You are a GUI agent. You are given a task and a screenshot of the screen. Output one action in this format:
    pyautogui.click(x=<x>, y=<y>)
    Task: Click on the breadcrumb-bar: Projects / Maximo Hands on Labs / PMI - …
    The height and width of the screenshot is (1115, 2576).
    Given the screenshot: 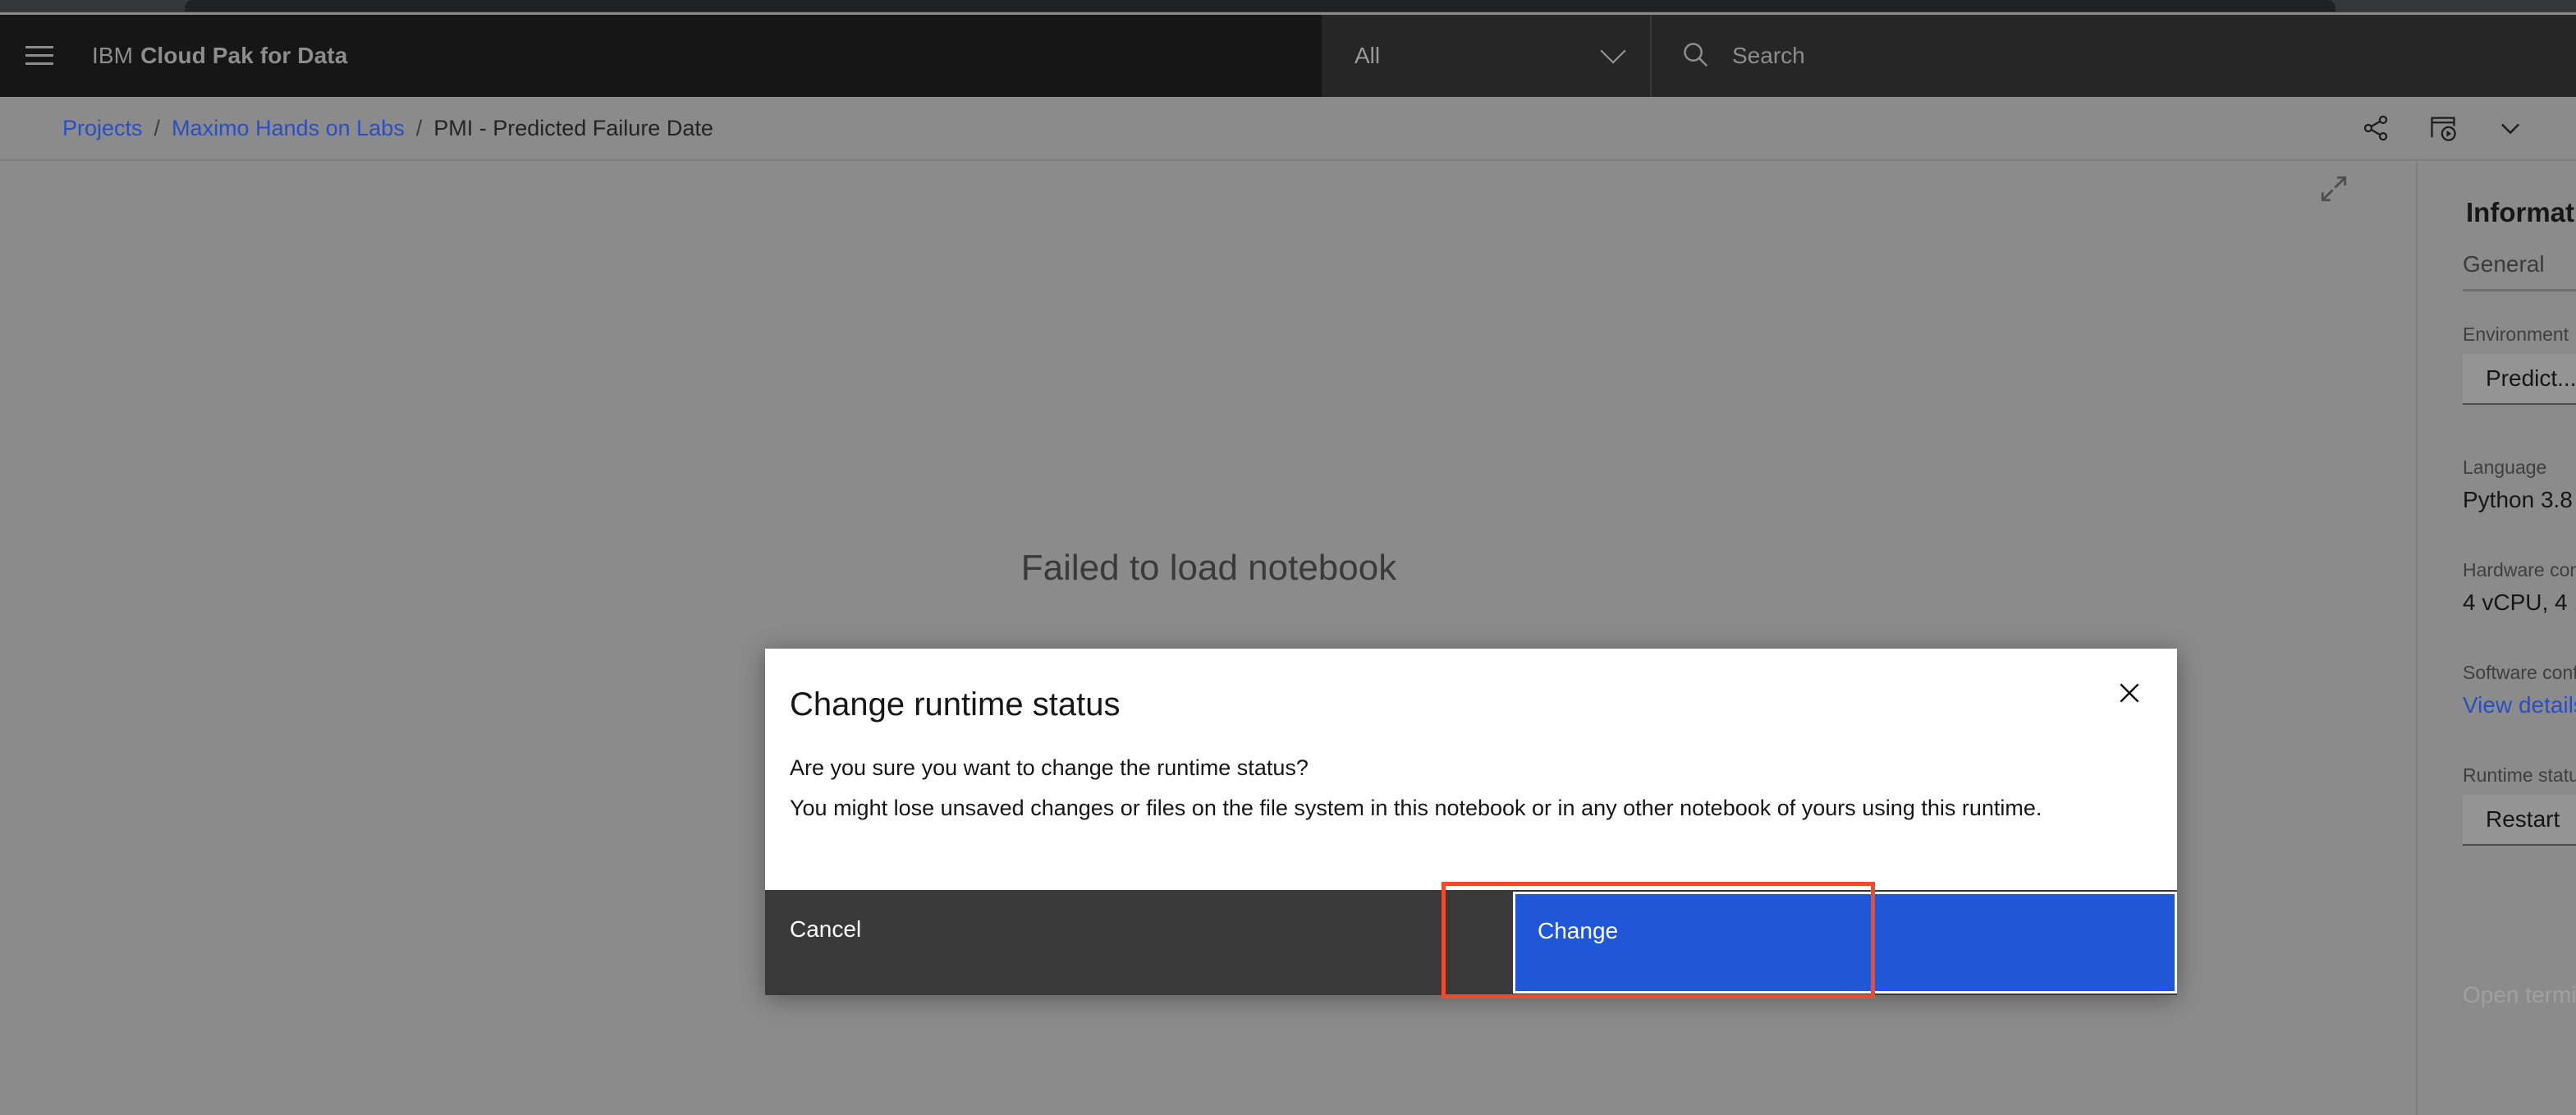 What is the action you would take?
    pyautogui.click(x=1288, y=129)
    